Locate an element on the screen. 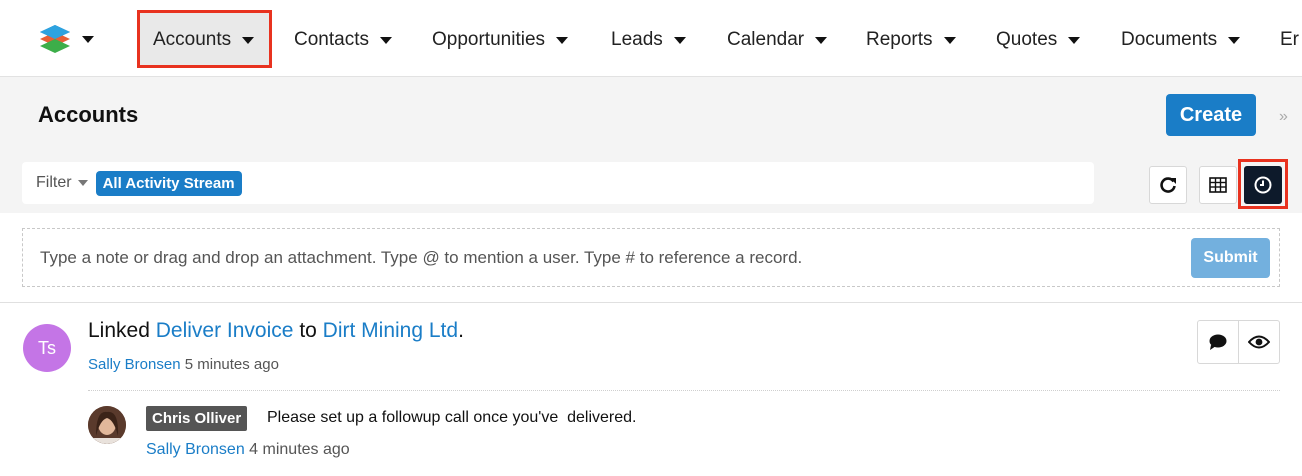 The image size is (1302, 476). preview-button is located at coordinates (1258, 342).